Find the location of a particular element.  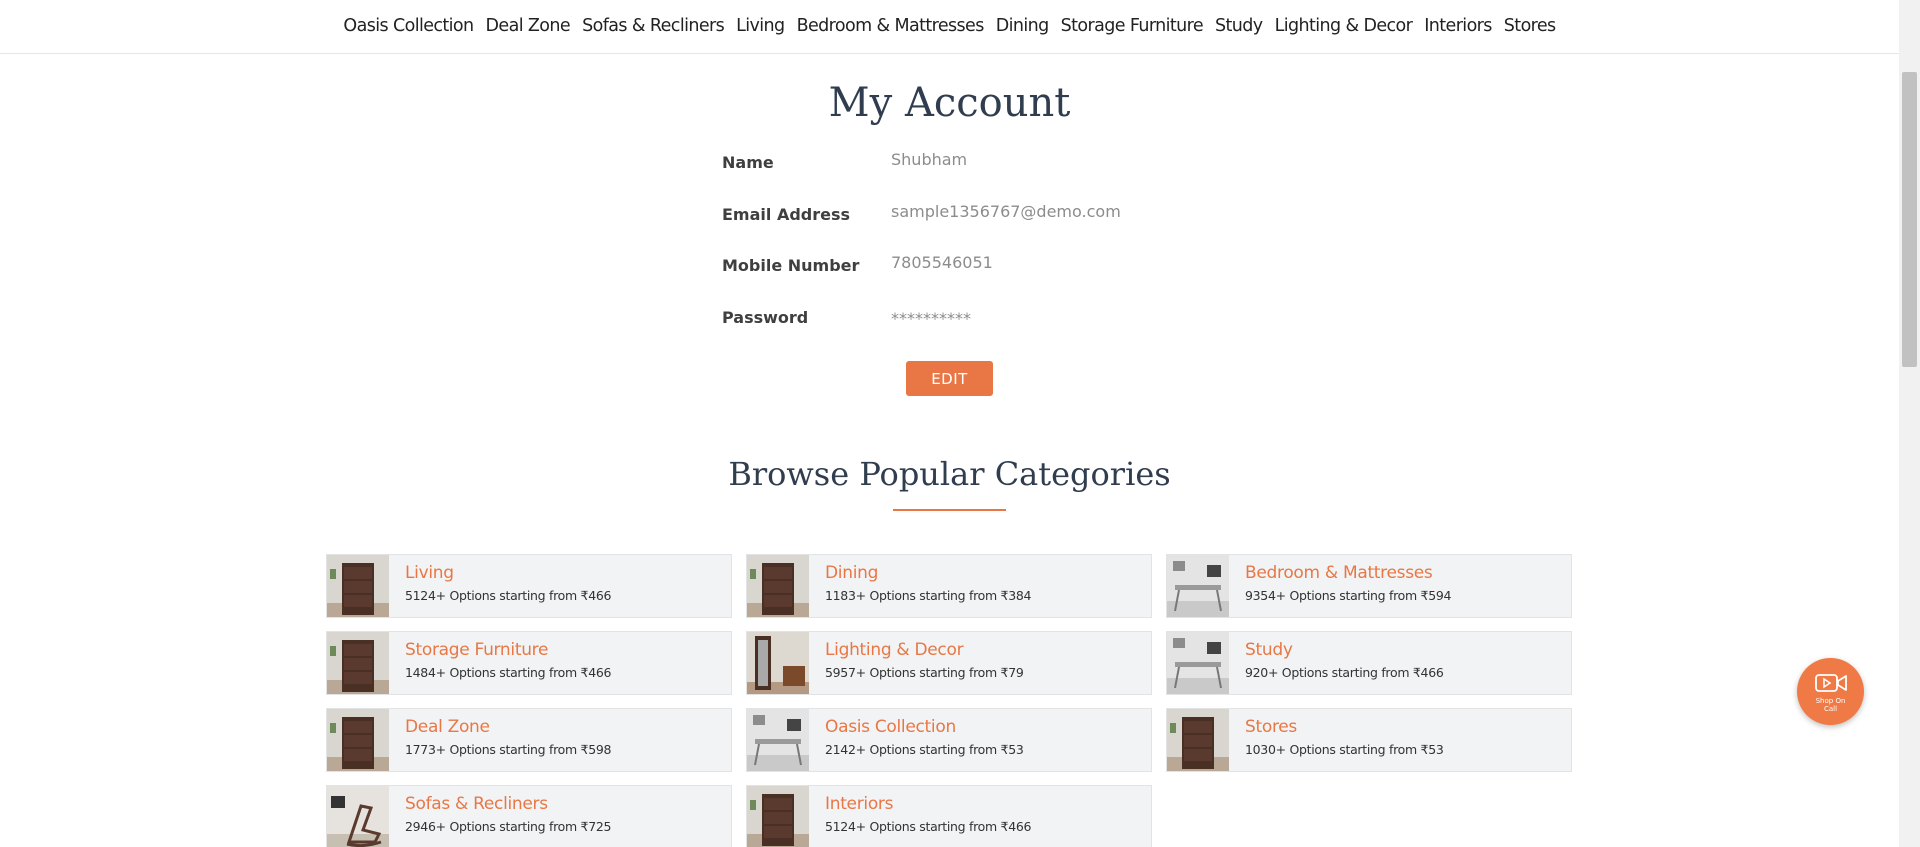

category-name: Study is located at coordinates (1344, 650).